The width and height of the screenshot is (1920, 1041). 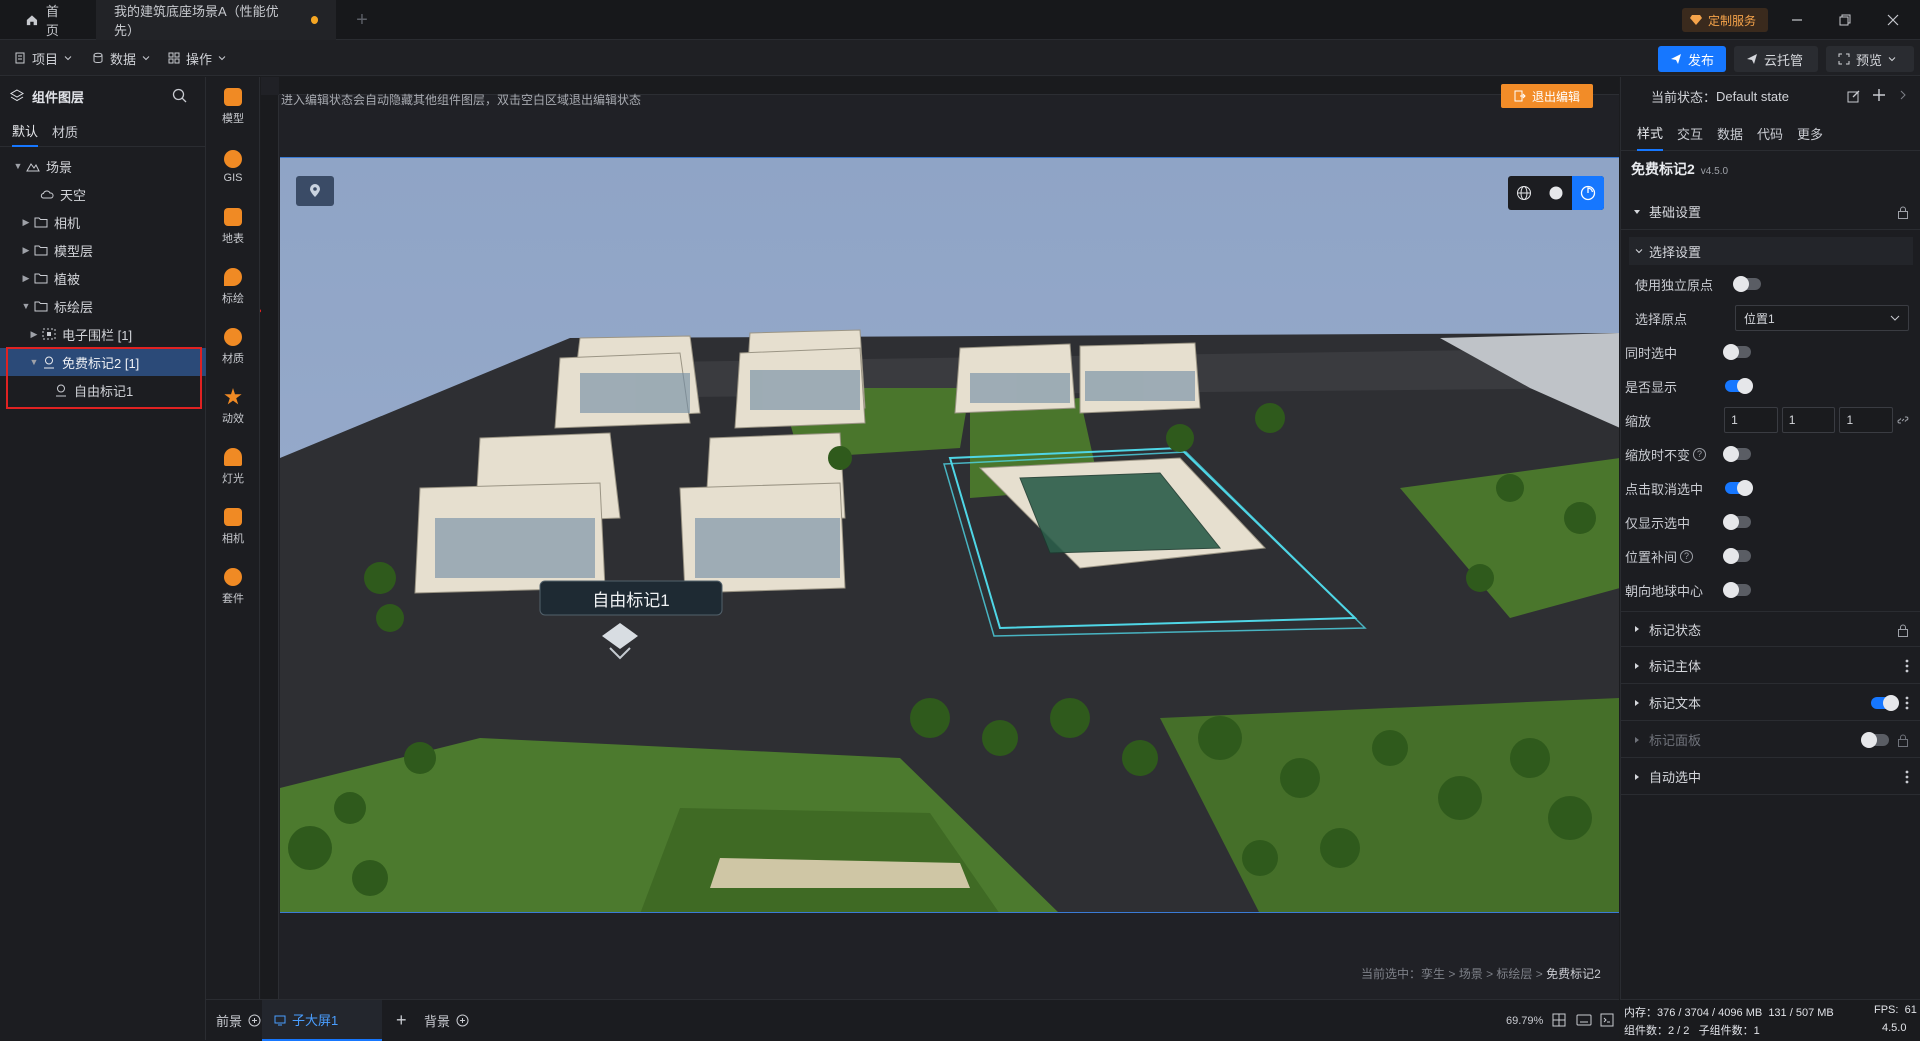 What do you see at coordinates (1433, 974) in the screenshot?
I see `path-segment: 孪生` at bounding box center [1433, 974].